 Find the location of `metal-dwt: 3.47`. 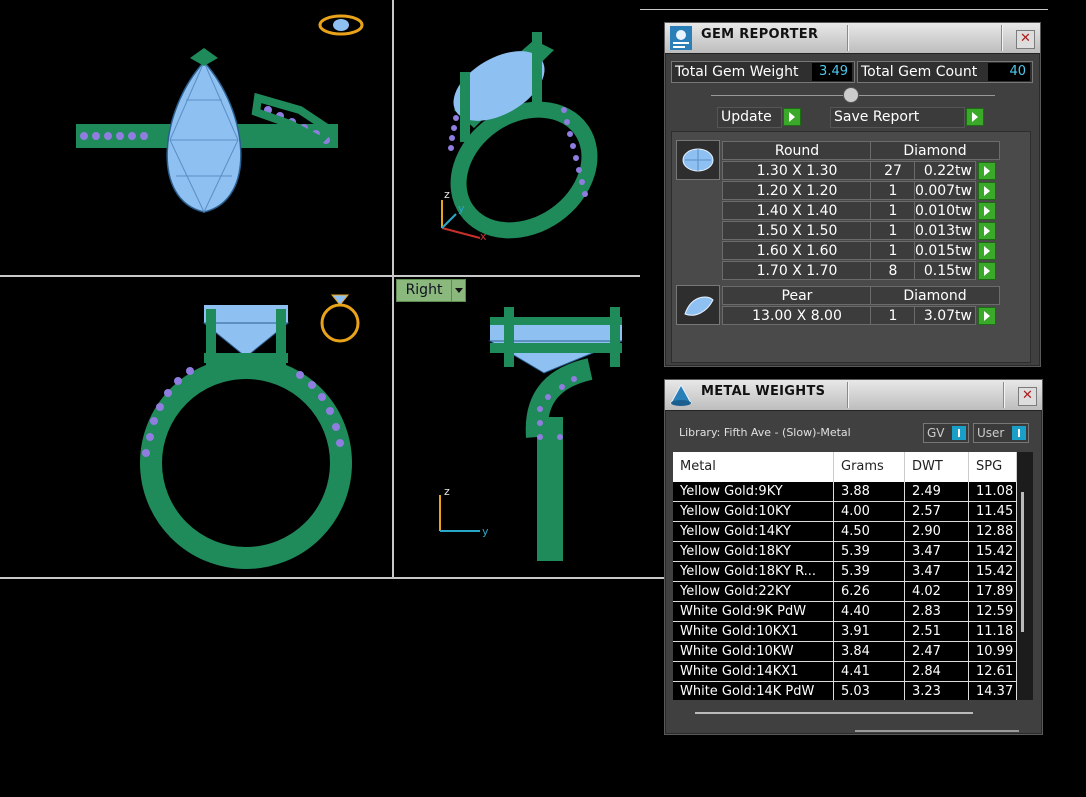

metal-dwt: 3.47 is located at coordinates (937, 552).